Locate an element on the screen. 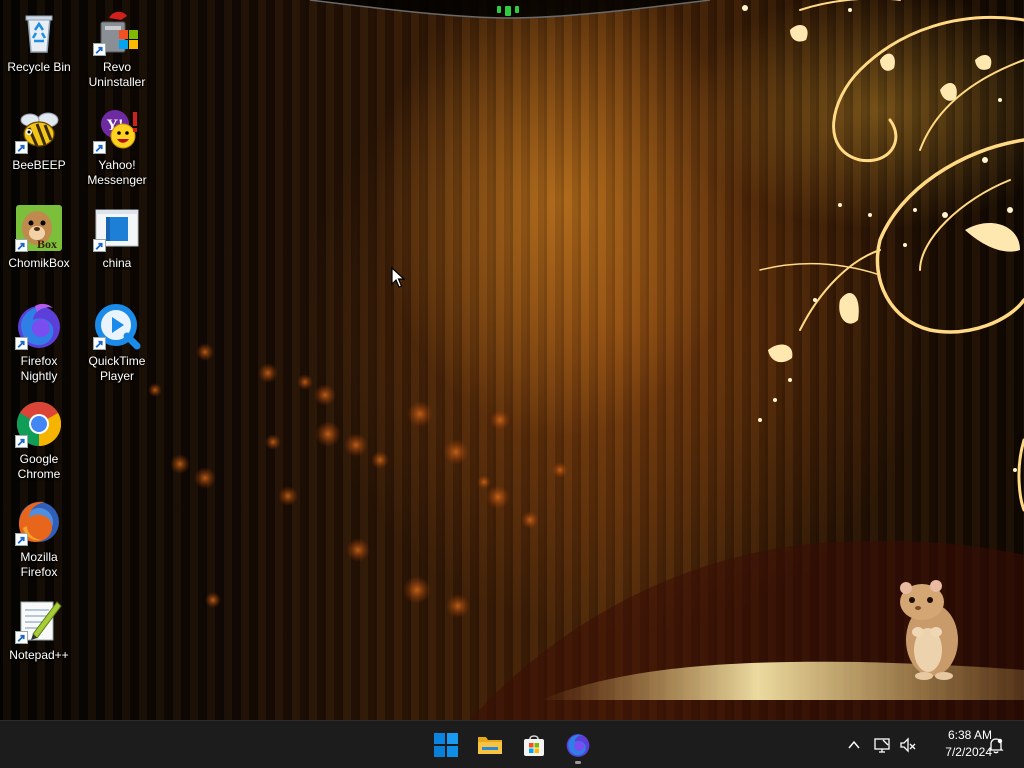 The height and width of the screenshot is (768, 1024). firefox-icon is located at coordinates (39, 522).